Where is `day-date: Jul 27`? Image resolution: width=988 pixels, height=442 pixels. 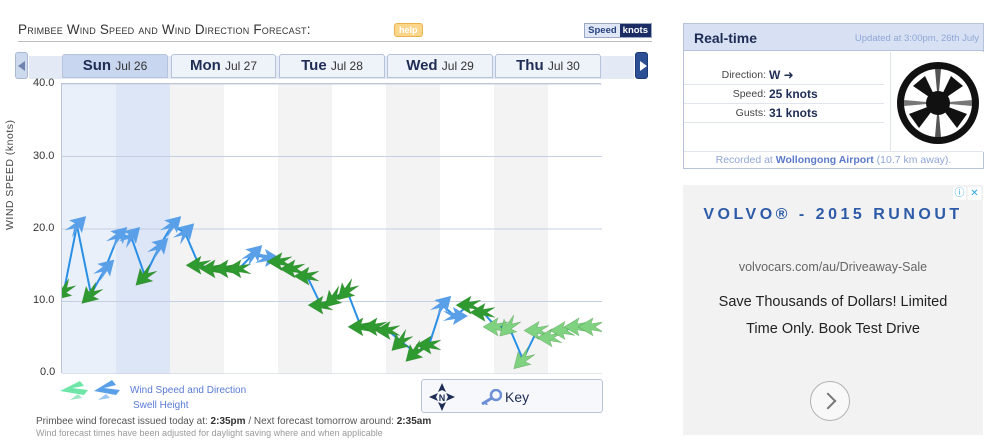 day-date: Jul 27 is located at coordinates (241, 66).